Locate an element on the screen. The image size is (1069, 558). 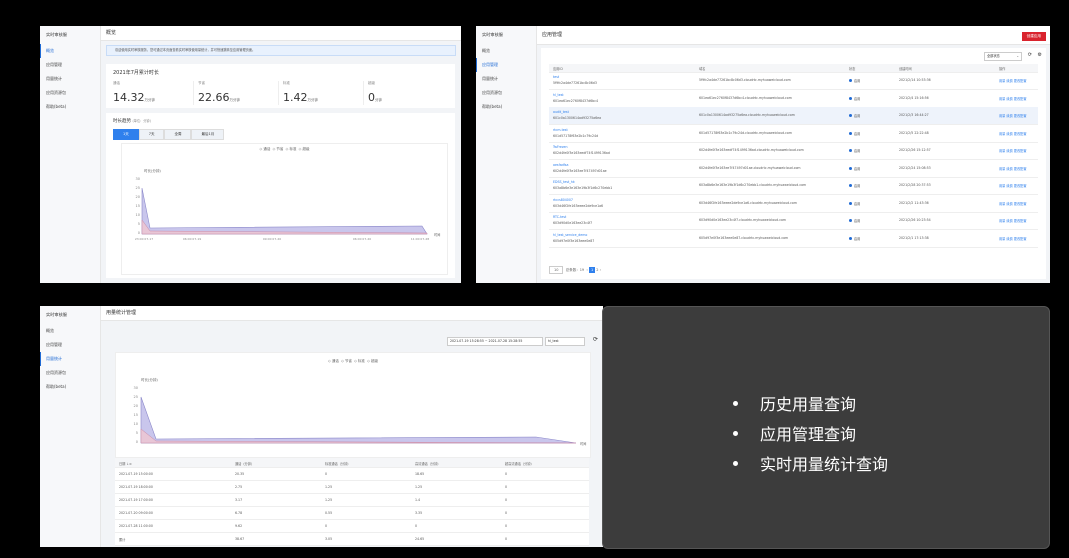
settings-icon: ⚙ is located at coordinates (1040, 55).